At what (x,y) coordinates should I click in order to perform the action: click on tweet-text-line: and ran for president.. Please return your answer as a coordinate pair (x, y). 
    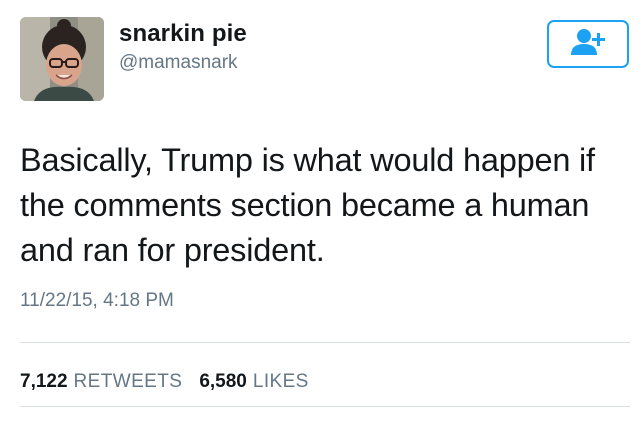
    Looking at the image, I should click on (172, 250).